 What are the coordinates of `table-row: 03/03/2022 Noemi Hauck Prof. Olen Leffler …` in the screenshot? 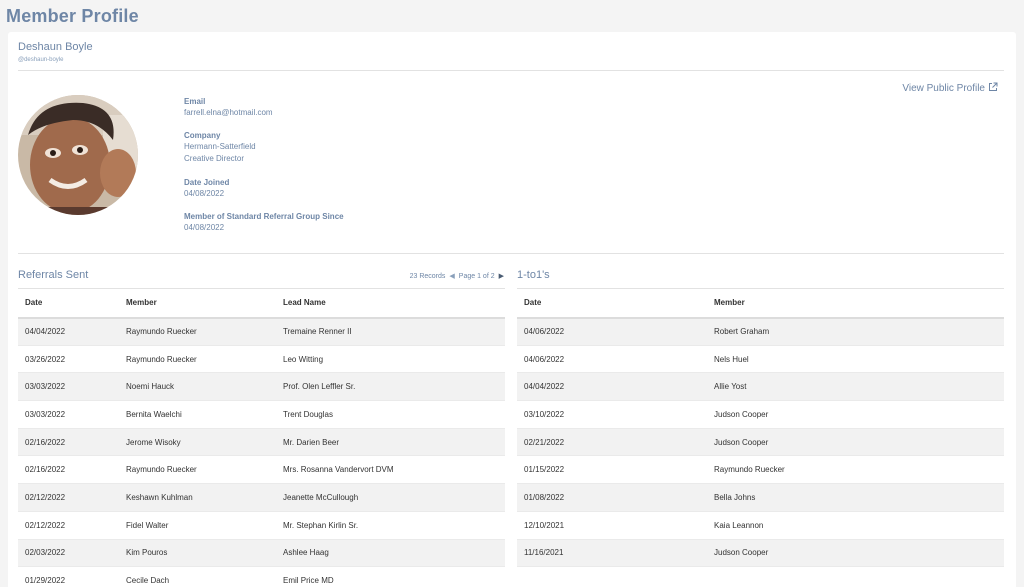 It's located at (261, 387).